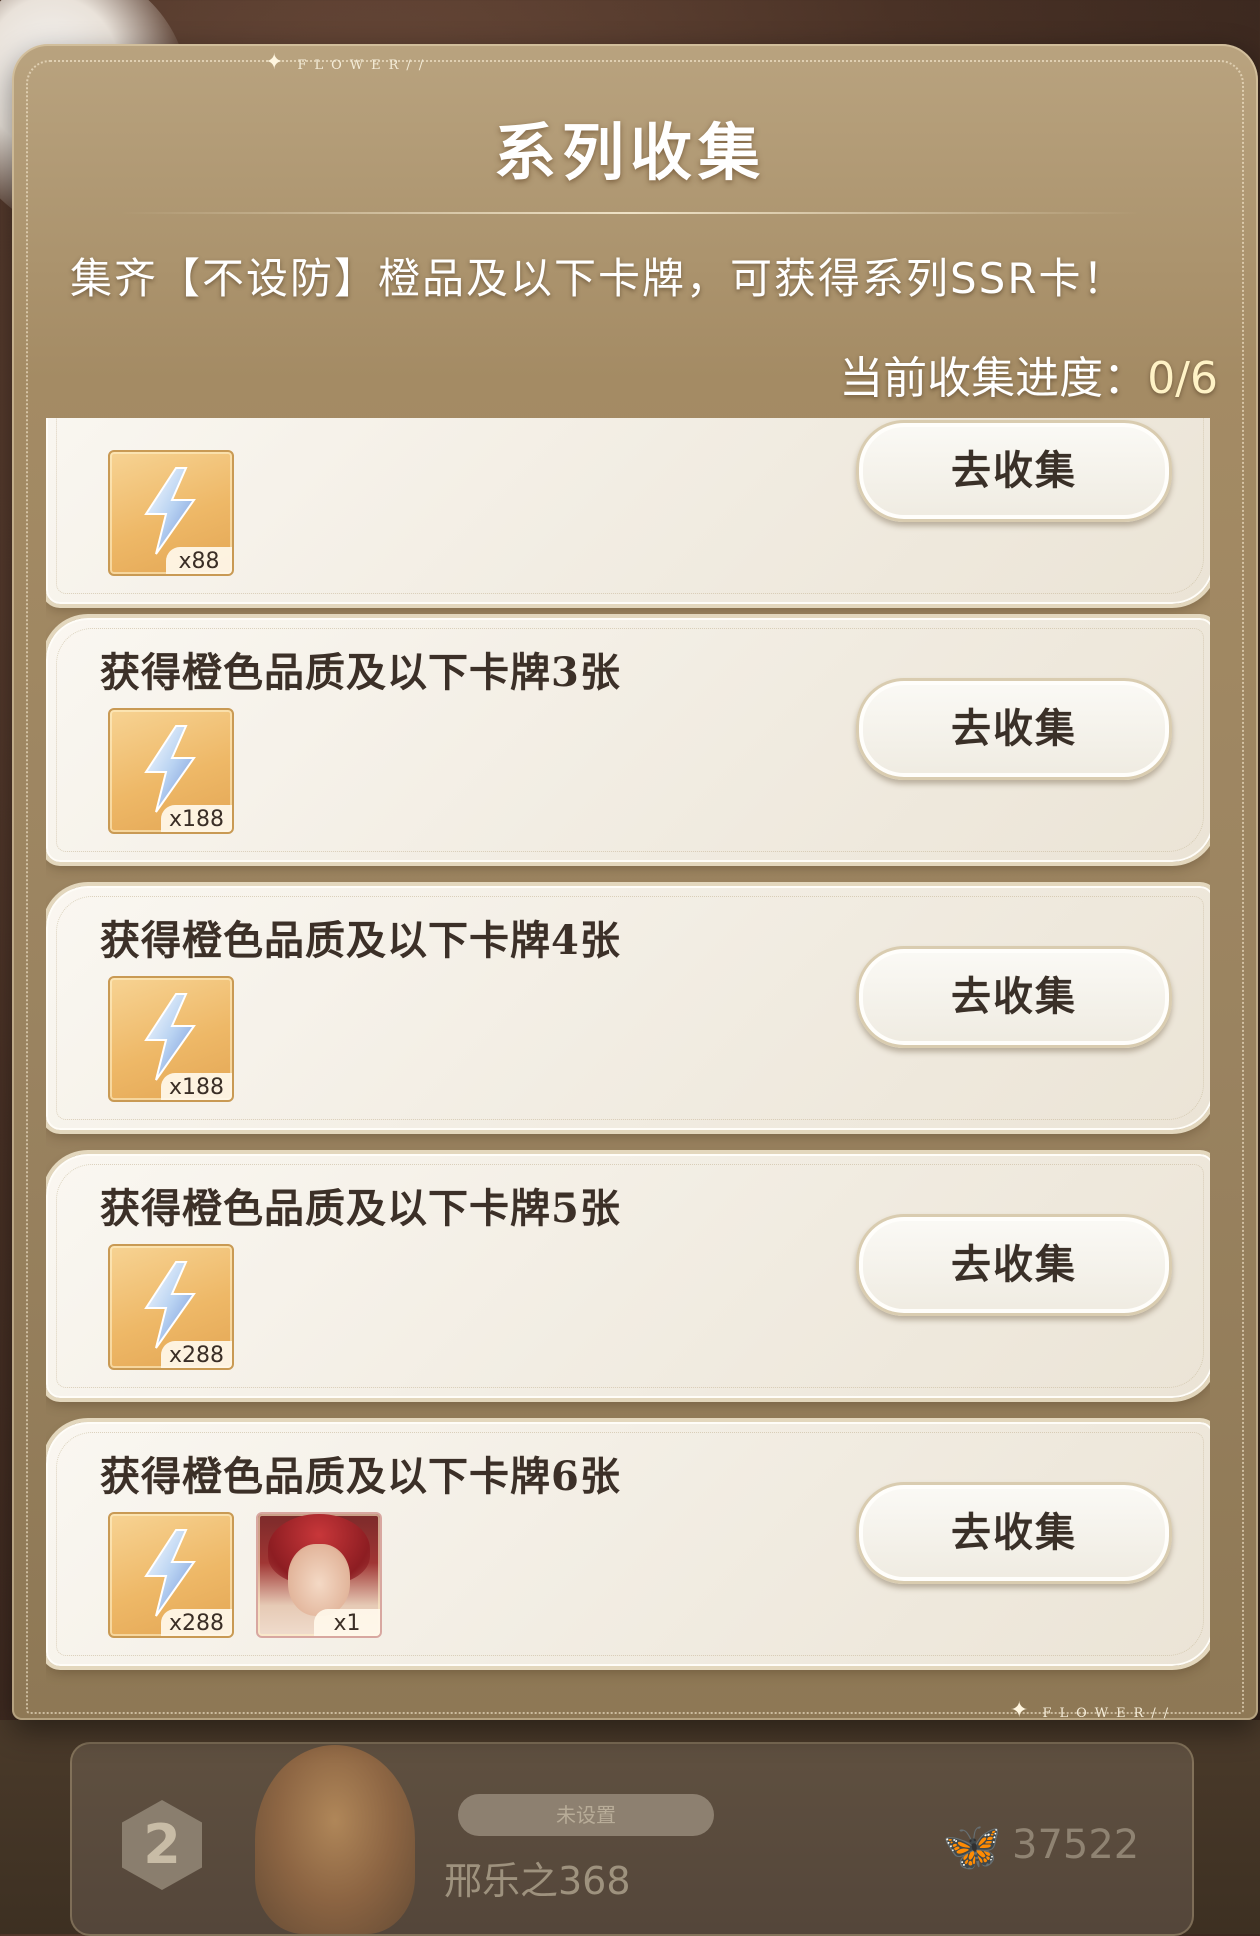  What do you see at coordinates (629, 152) in the screenshot?
I see `panel-title: 系列收集` at bounding box center [629, 152].